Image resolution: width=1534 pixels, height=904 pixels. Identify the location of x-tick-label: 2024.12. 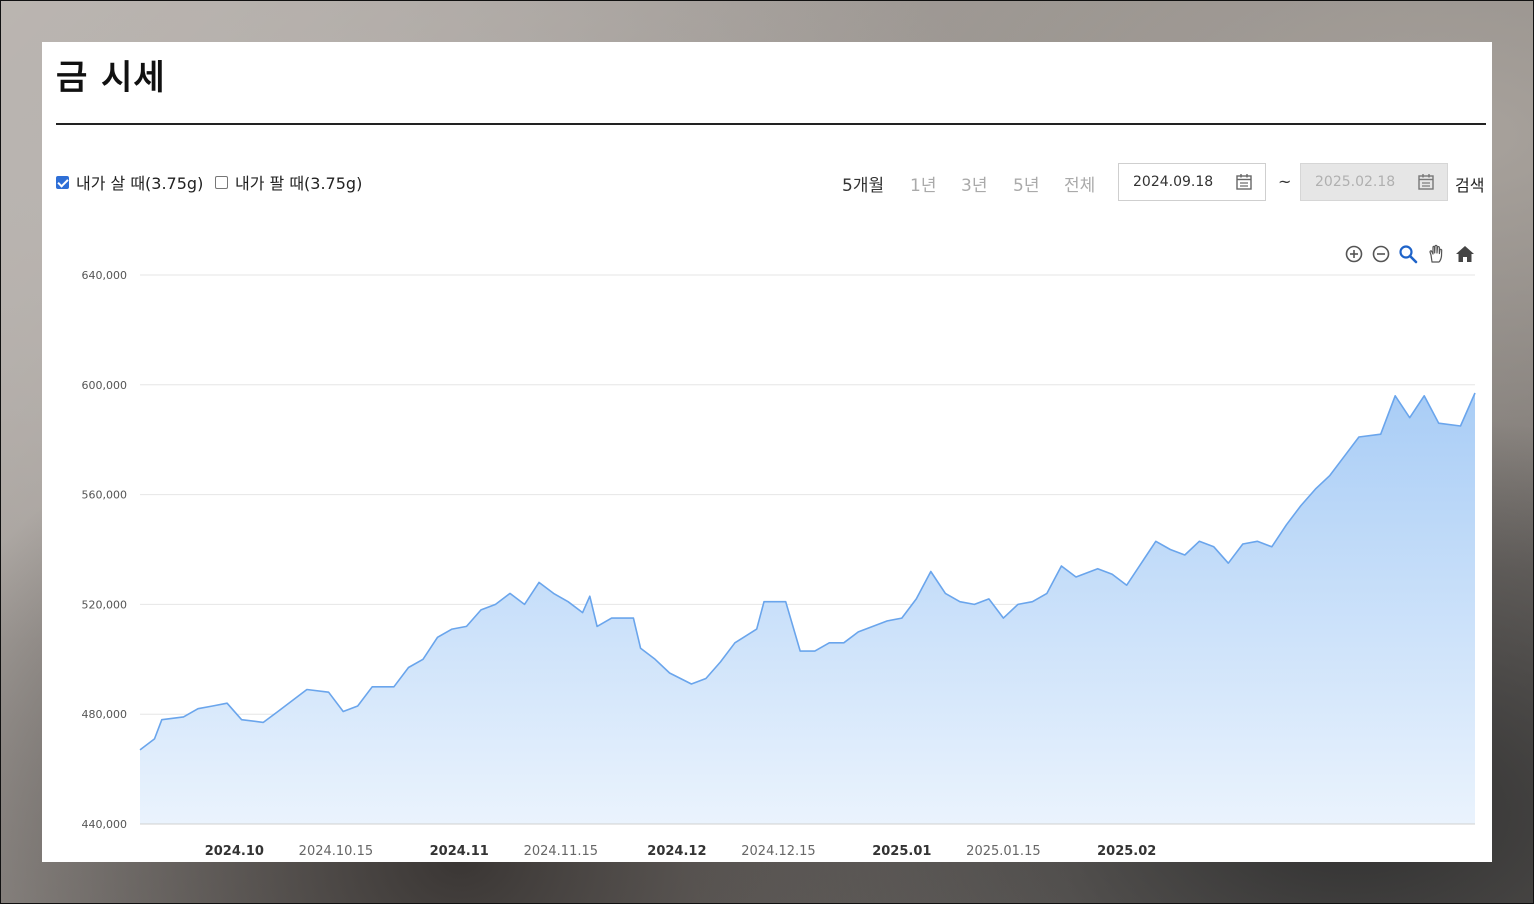
(676, 851).